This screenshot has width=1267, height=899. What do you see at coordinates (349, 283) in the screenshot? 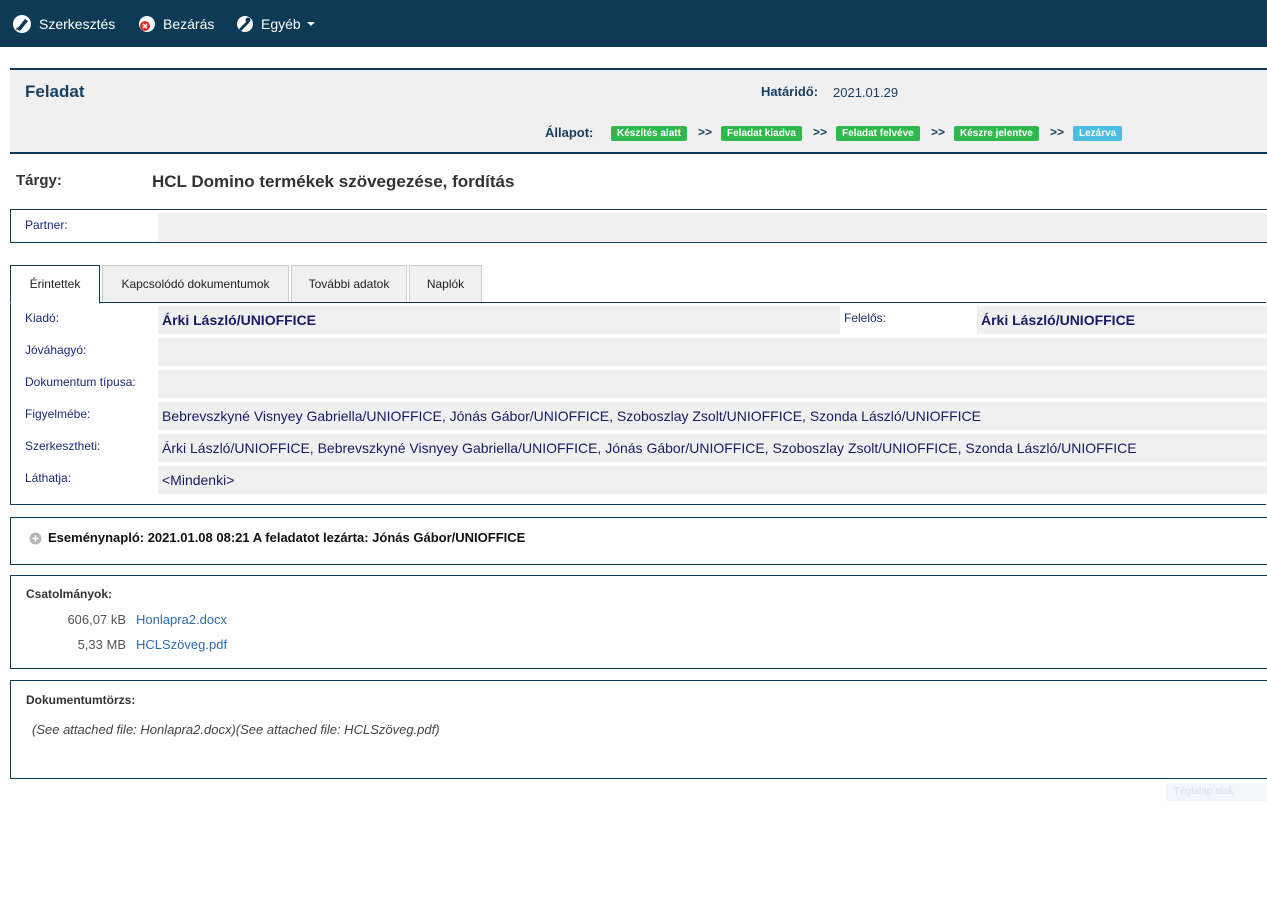
I see `tab-tovabbi-adatok: További adatok` at bounding box center [349, 283].